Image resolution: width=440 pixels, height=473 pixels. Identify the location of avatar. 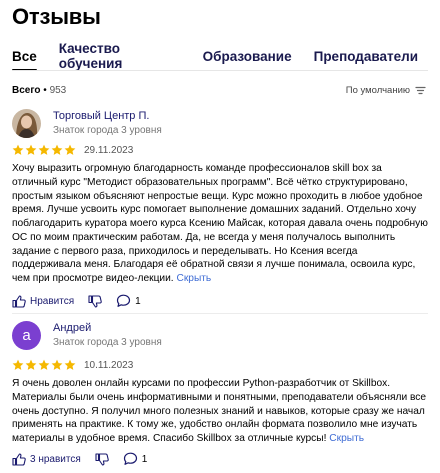
(26, 123).